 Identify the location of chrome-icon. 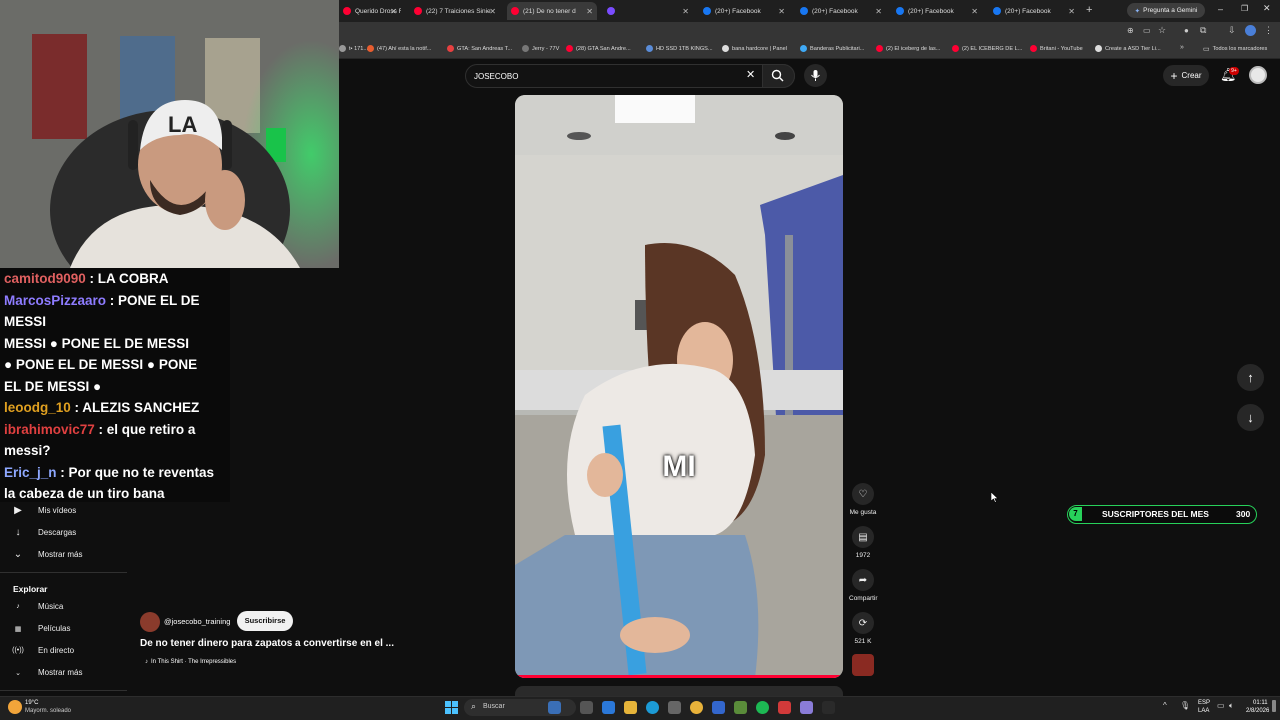
(696, 707).